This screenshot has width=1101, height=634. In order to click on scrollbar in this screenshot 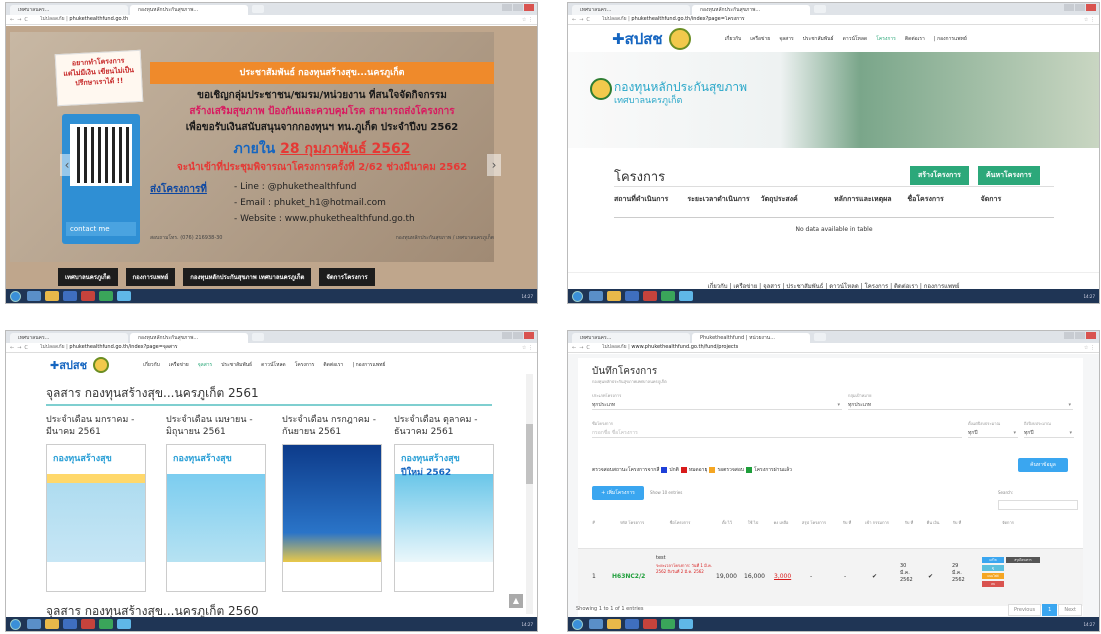, I will do `click(529, 494)`.